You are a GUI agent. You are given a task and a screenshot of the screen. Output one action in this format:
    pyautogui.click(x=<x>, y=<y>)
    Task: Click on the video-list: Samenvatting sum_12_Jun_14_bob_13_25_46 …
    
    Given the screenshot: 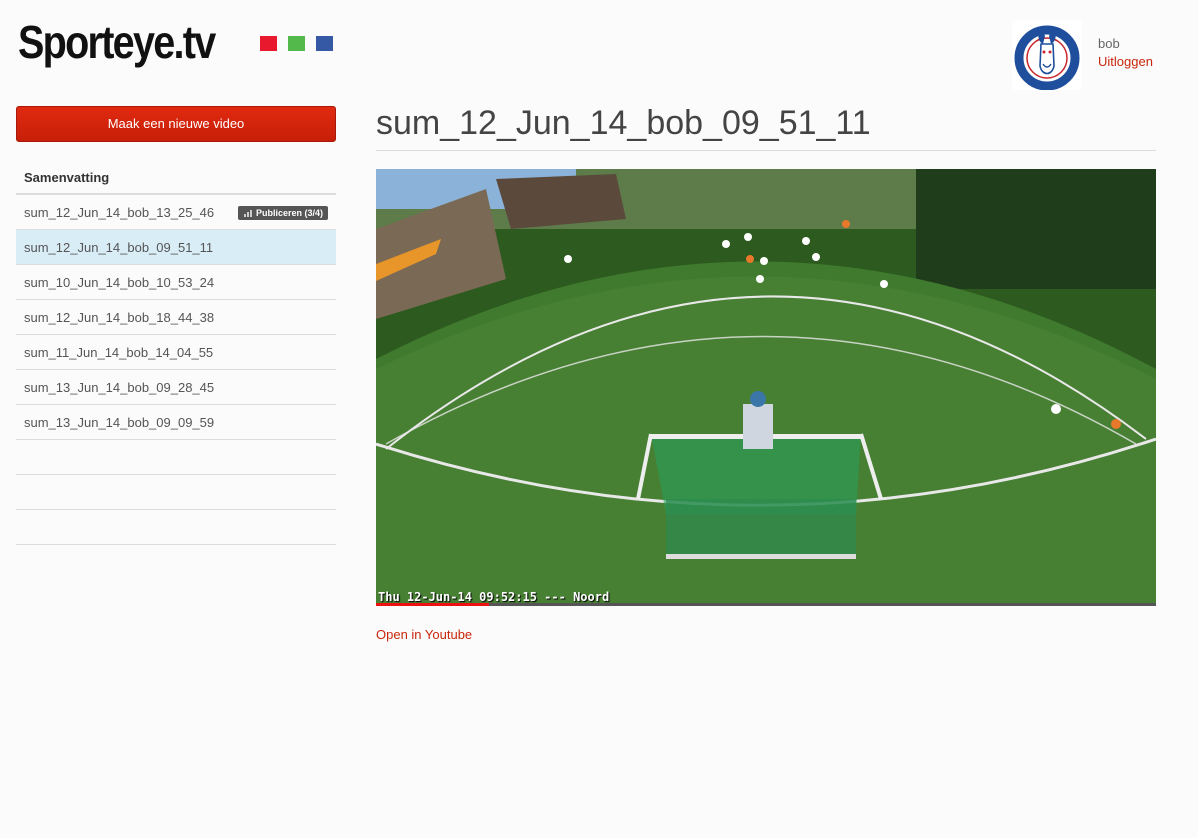 What is the action you would take?
    pyautogui.click(x=176, y=352)
    